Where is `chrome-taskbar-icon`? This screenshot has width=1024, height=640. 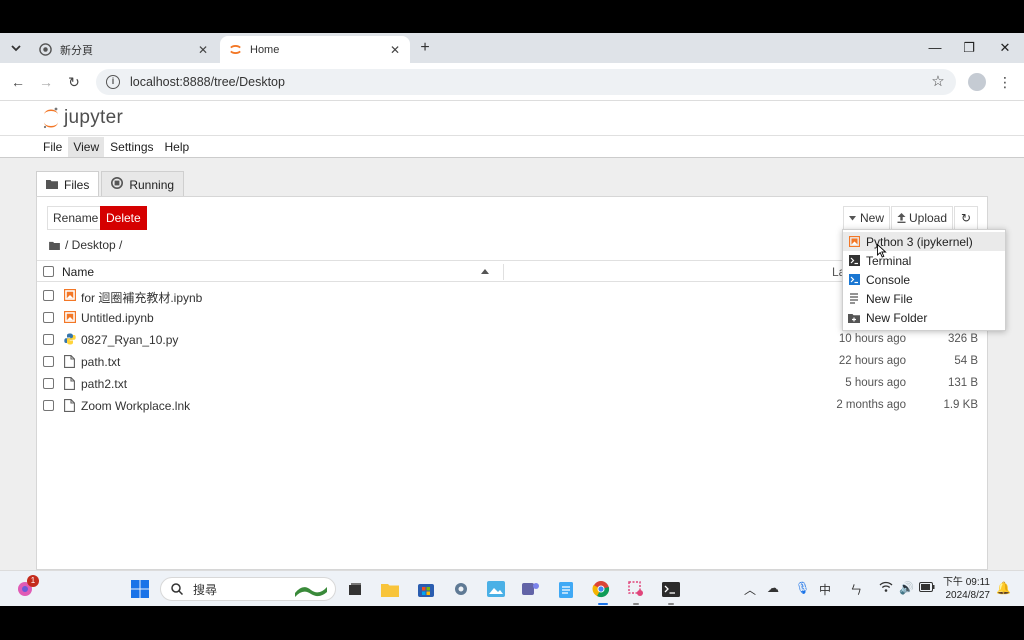 chrome-taskbar-icon is located at coordinates (601, 589).